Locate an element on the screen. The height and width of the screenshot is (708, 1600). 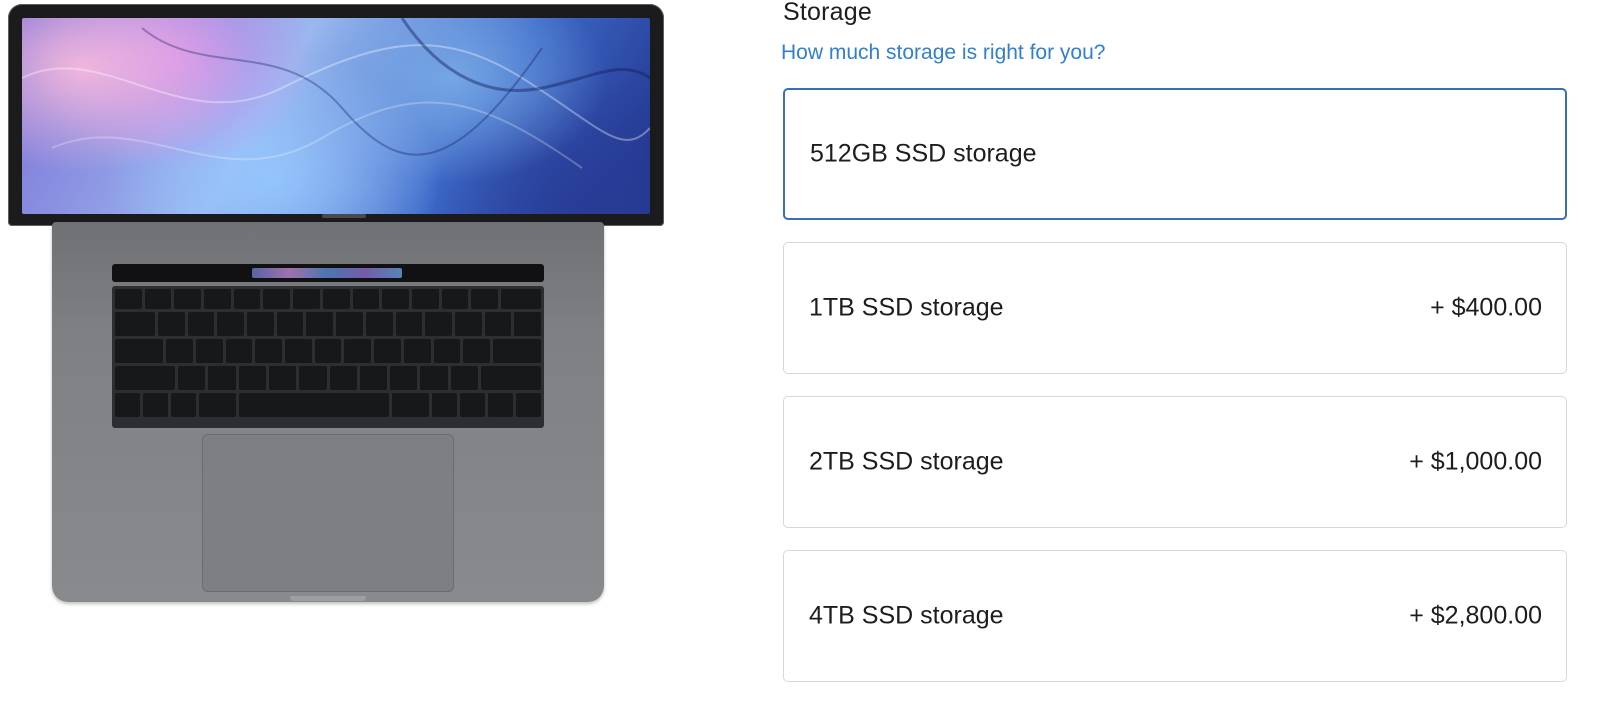
storage-option-512gb: 512GB SSD storage is located at coordinates (1175, 154).